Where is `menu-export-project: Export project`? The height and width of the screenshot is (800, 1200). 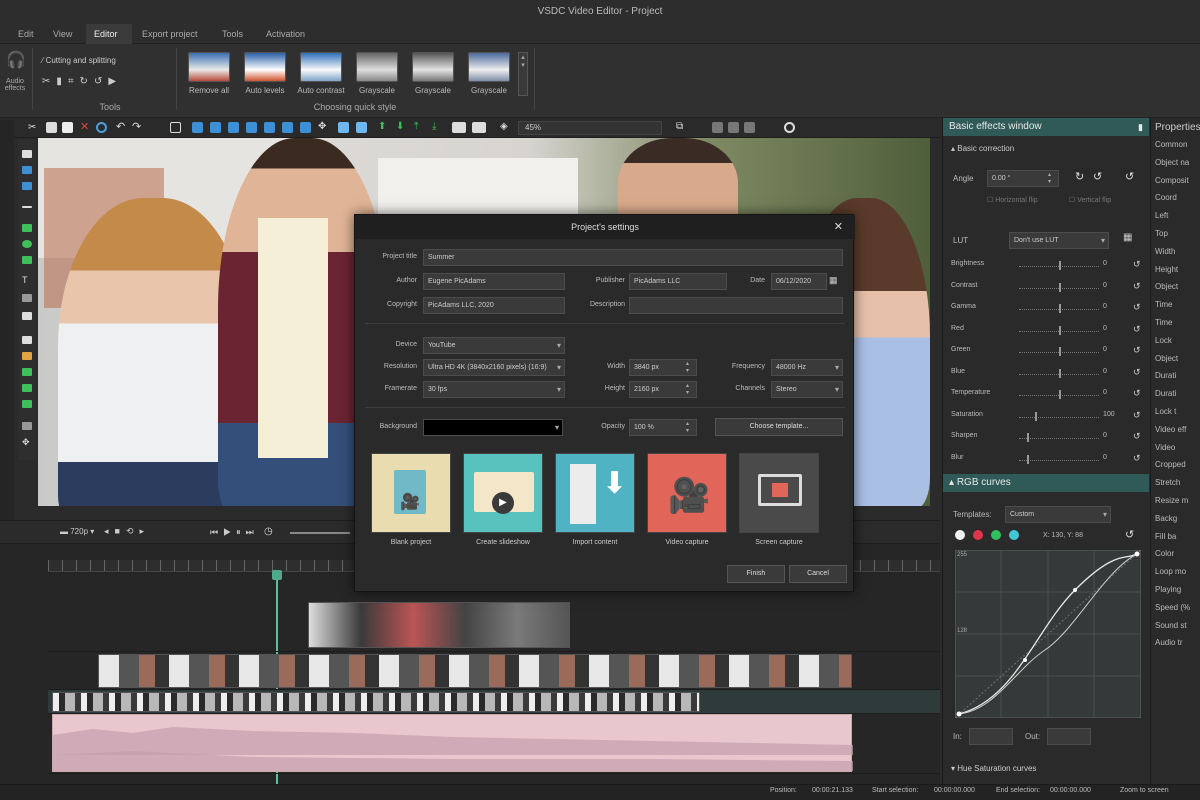
menu-export-project: Export project is located at coordinates (170, 34).